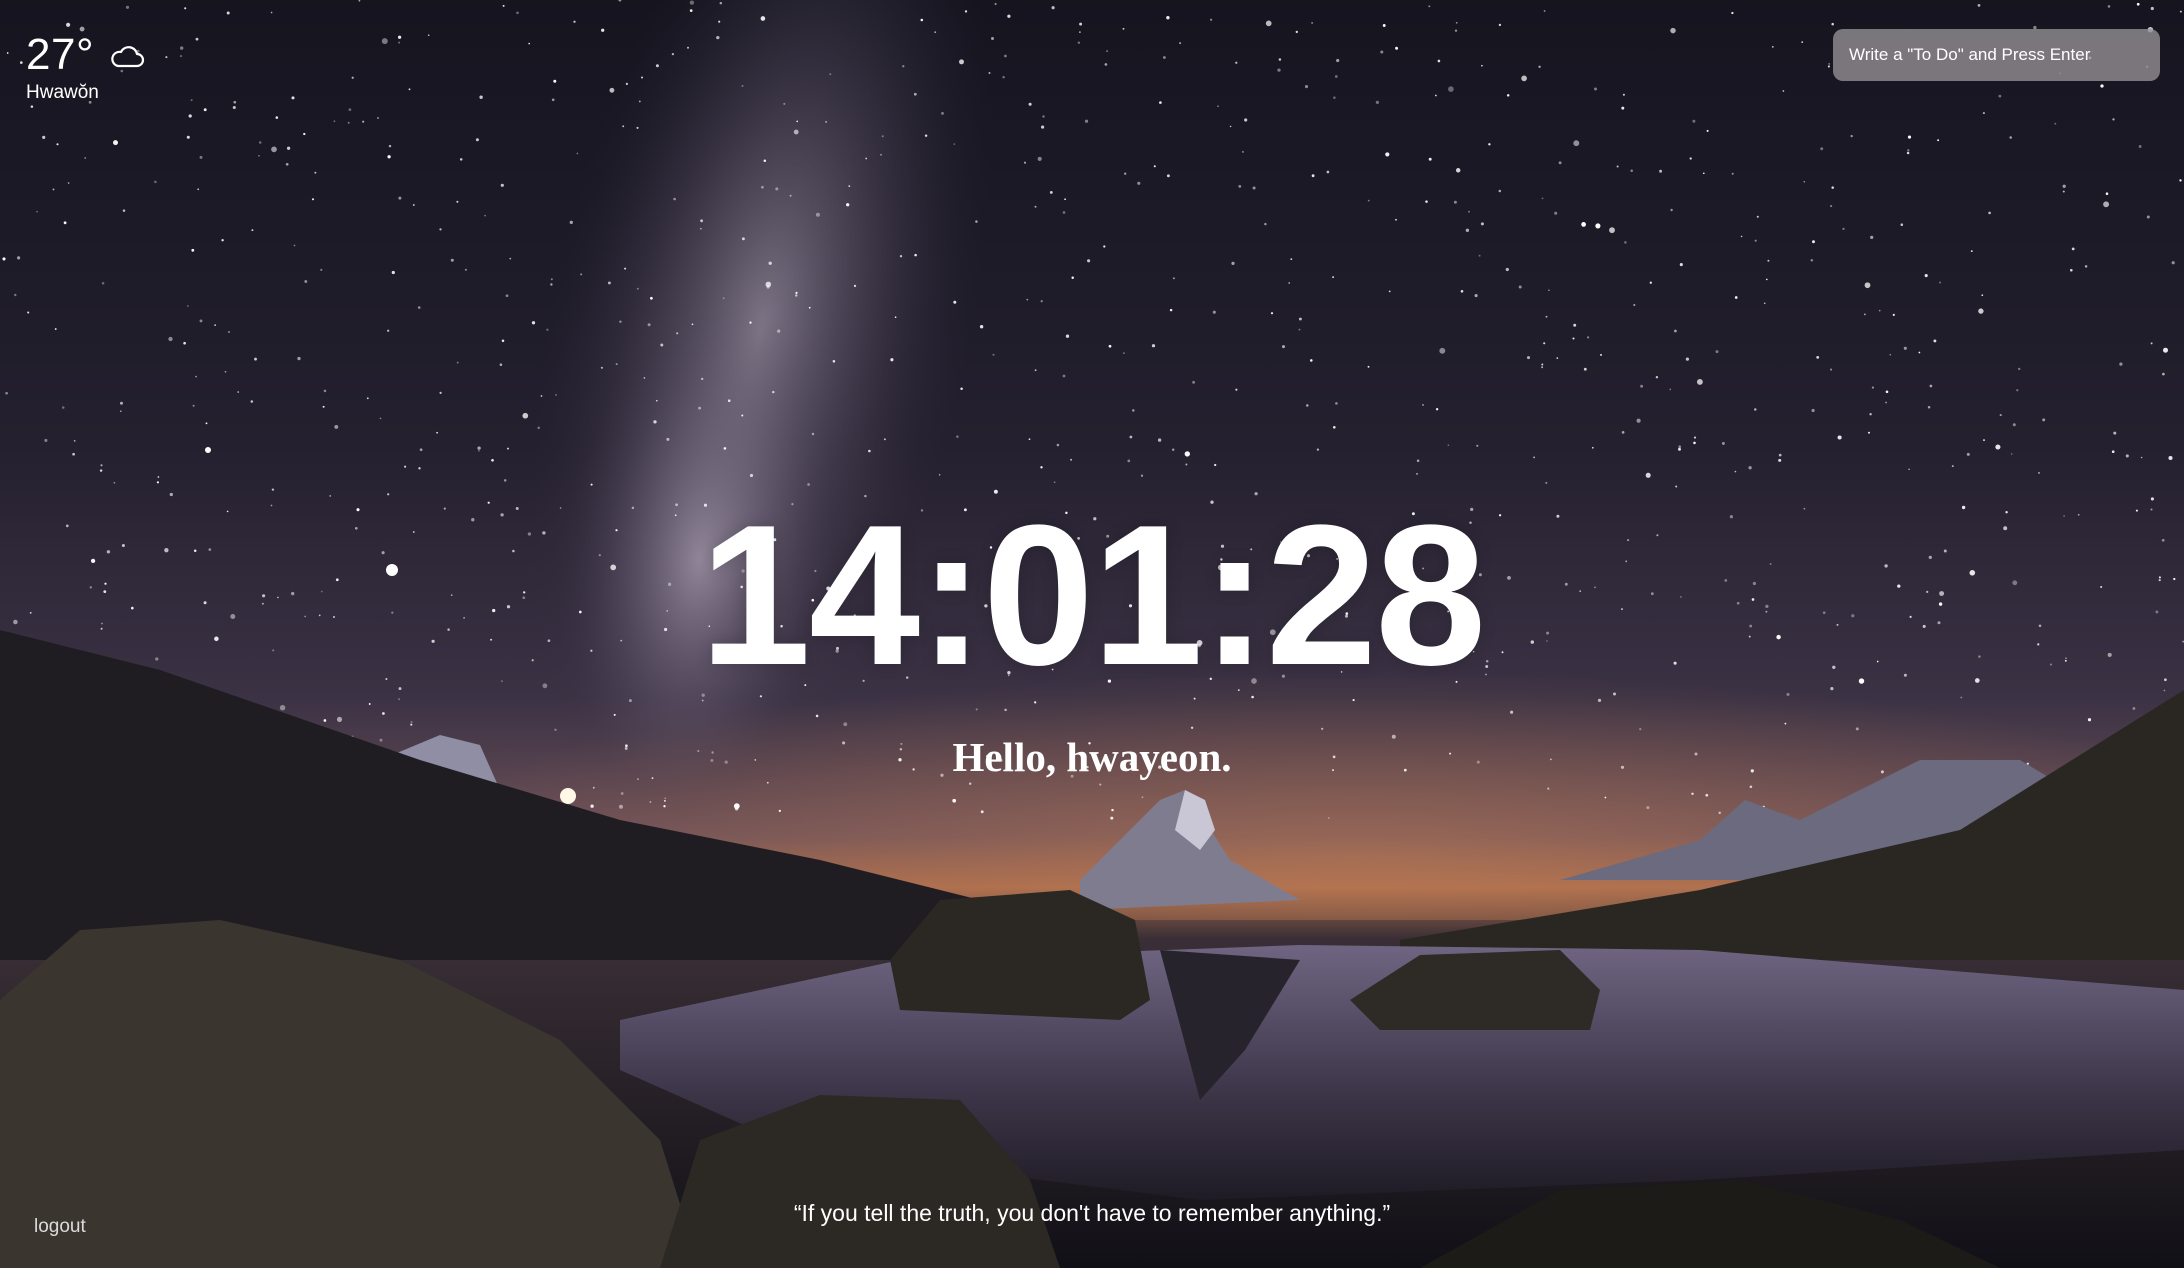 The height and width of the screenshot is (1268, 2184). What do you see at coordinates (60, 54) in the screenshot?
I see `temperature: 27°` at bounding box center [60, 54].